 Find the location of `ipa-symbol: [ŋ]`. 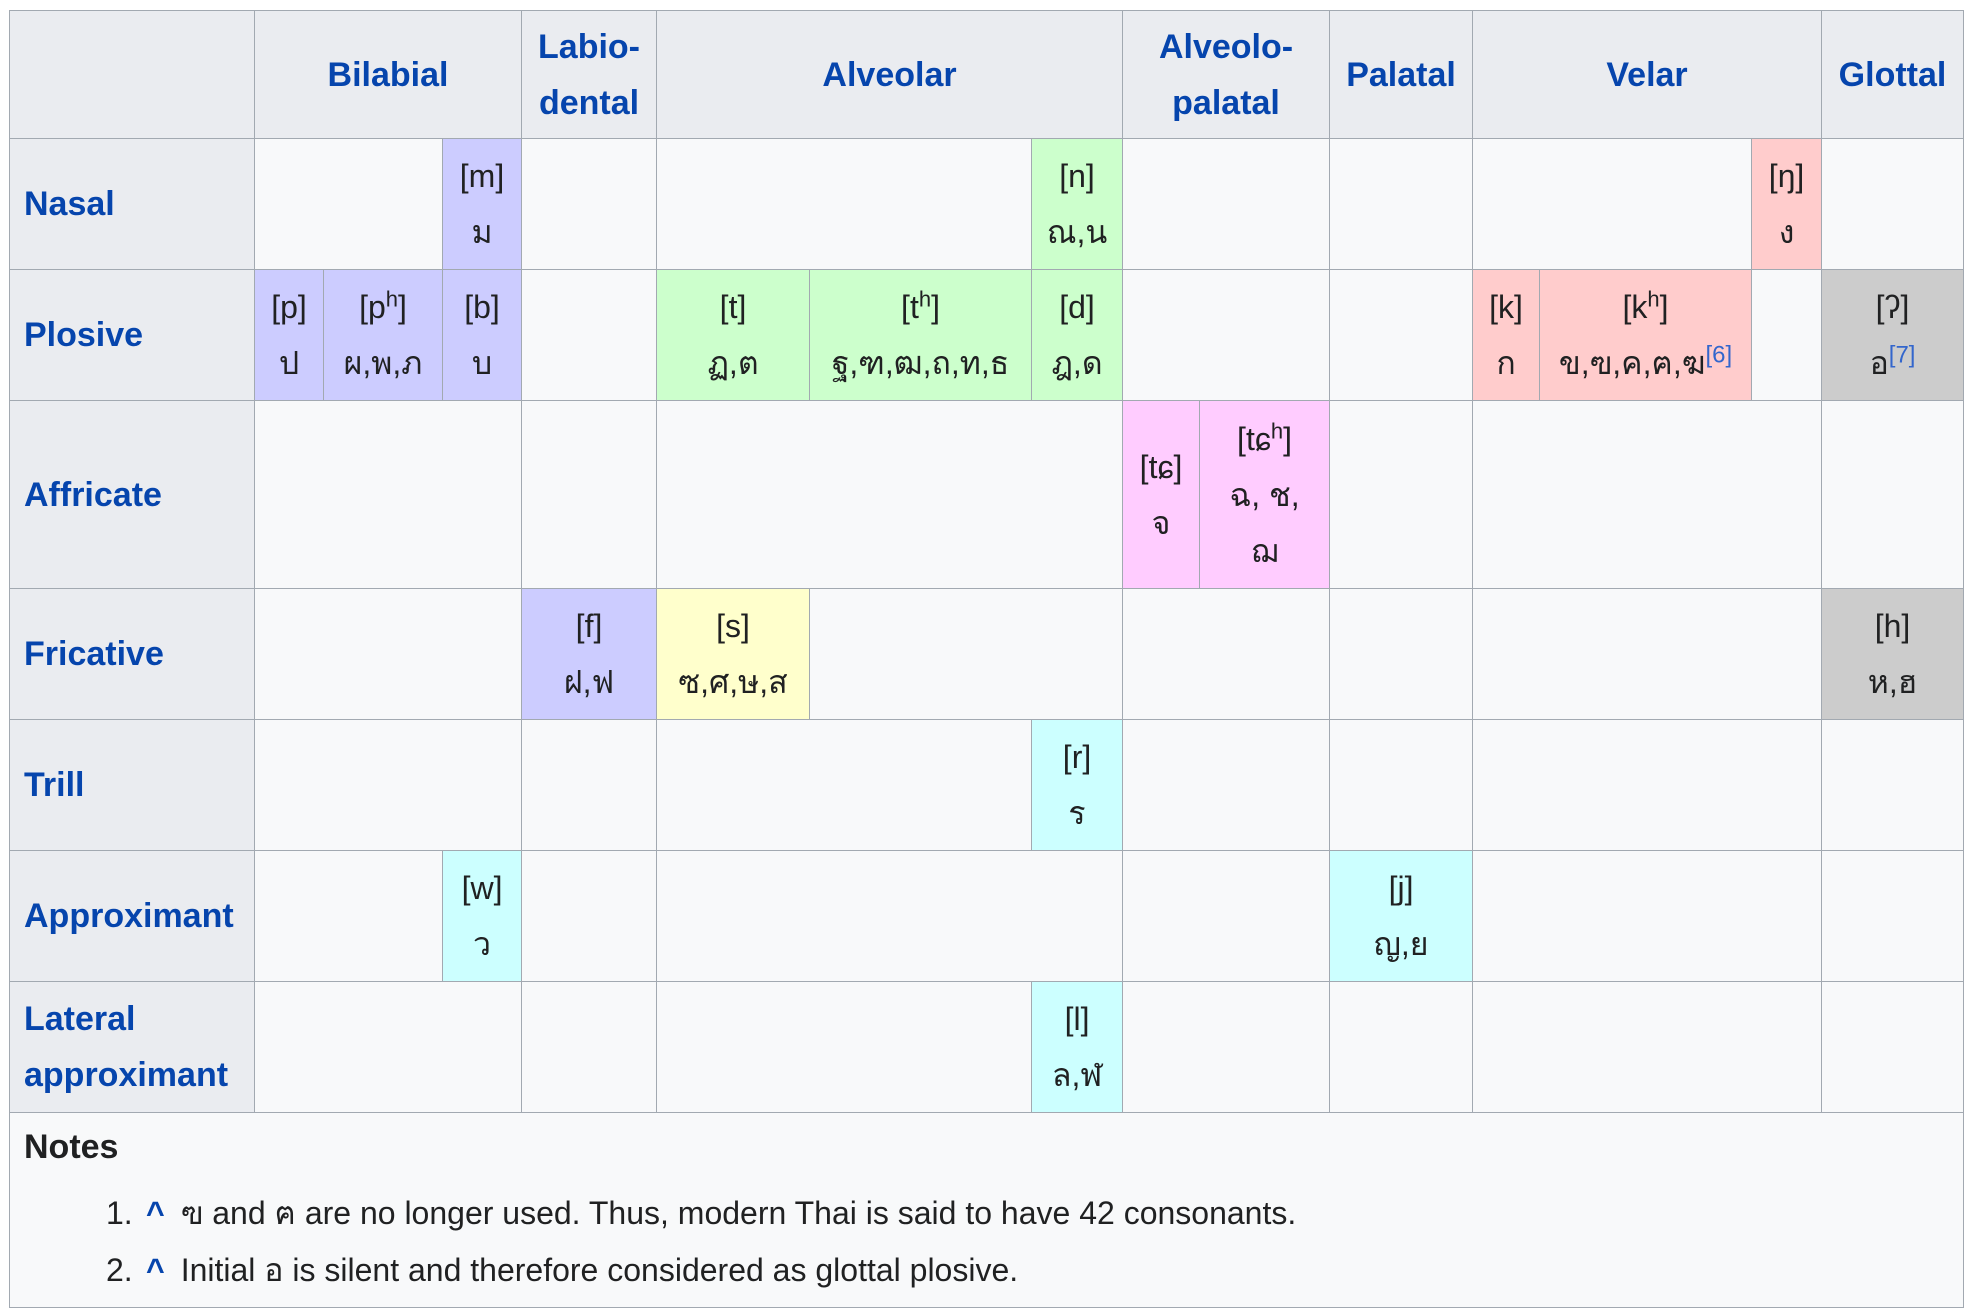

ipa-symbol: [ŋ] is located at coordinates (1786, 176).